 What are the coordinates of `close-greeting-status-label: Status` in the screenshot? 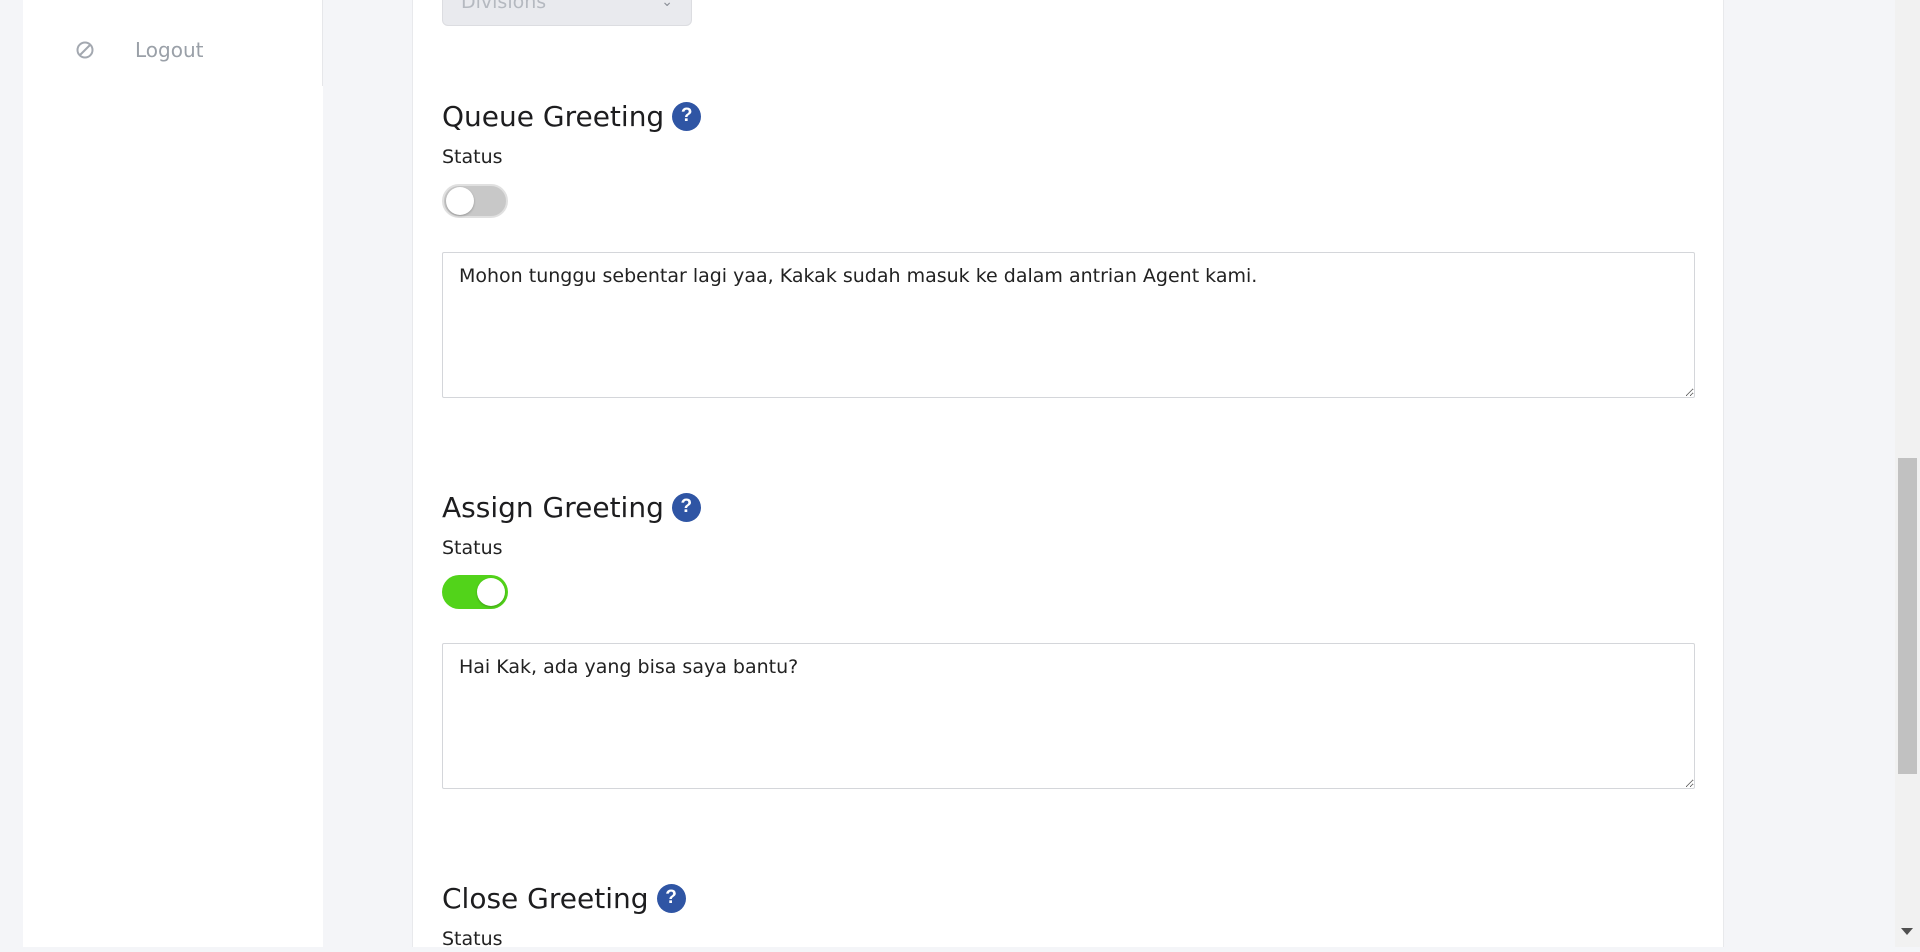 It's located at (472, 939).